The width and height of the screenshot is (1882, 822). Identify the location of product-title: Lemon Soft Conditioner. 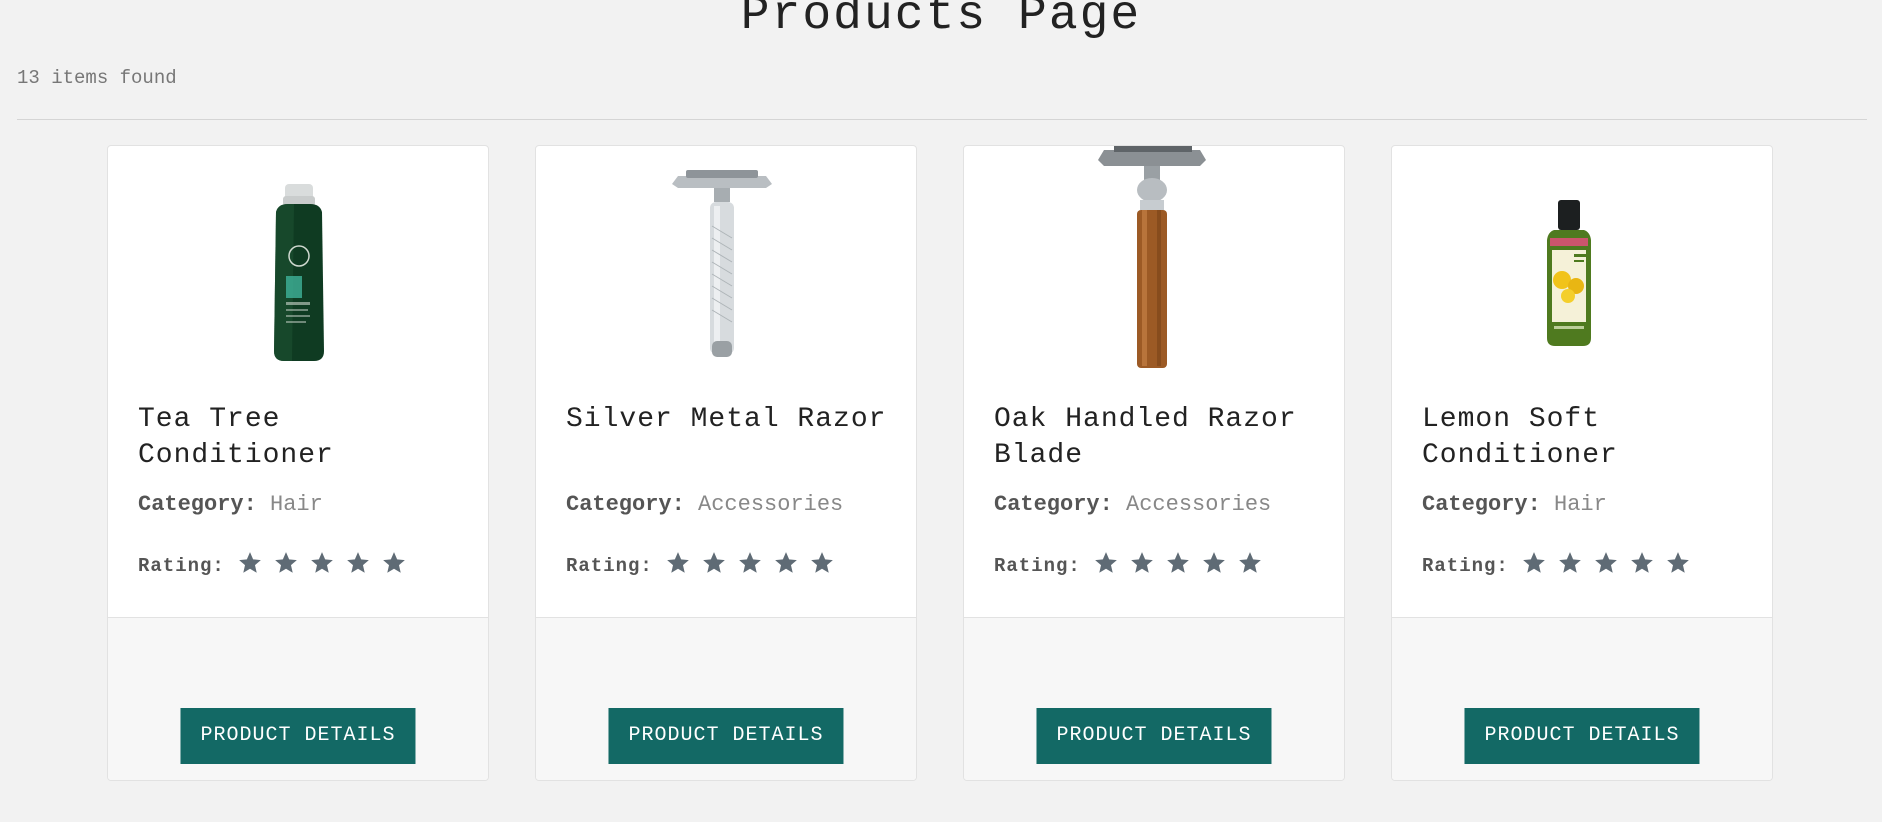
(1520, 437).